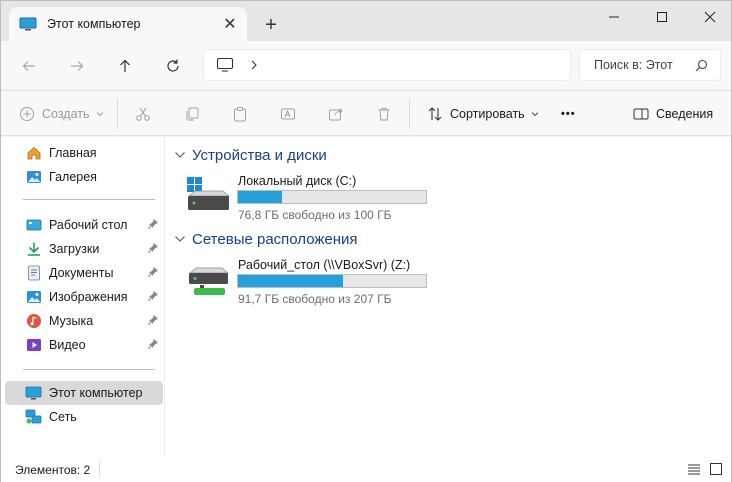 The width and height of the screenshot is (732, 482). What do you see at coordinates (685, 114) in the screenshot?
I see `details-label: Сведения` at bounding box center [685, 114].